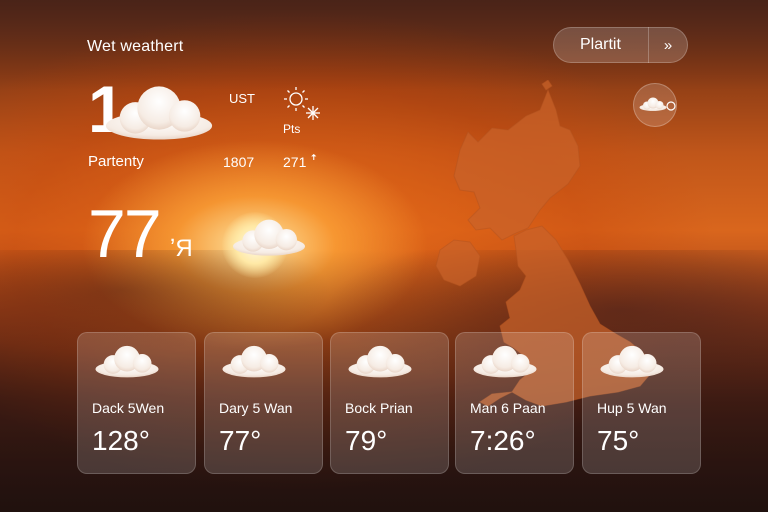 Image resolution: width=768 pixels, height=512 pixels. Describe the element at coordinates (121, 440) in the screenshot. I see `forecast-temp: 128°` at that location.